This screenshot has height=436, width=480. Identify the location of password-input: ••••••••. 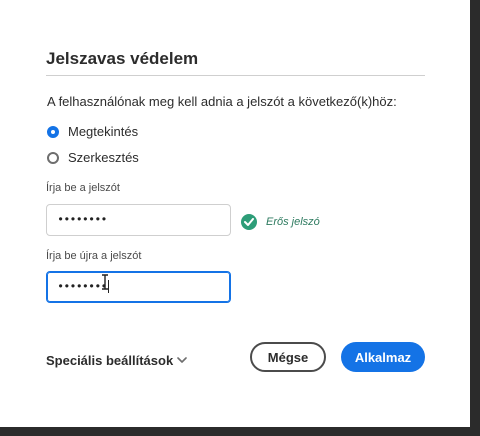
(138, 220).